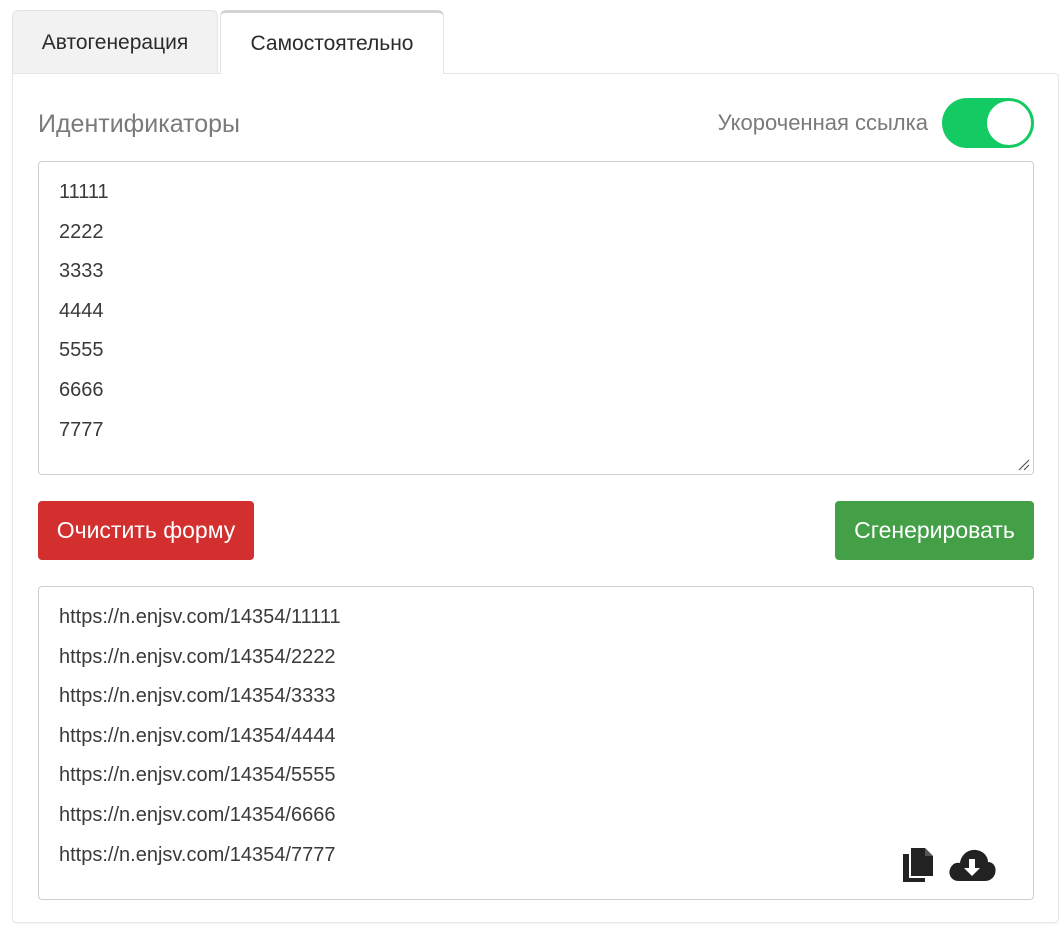 The width and height of the screenshot is (1059, 937). Describe the element at coordinates (1009, 123) in the screenshot. I see `switch-knob` at that location.